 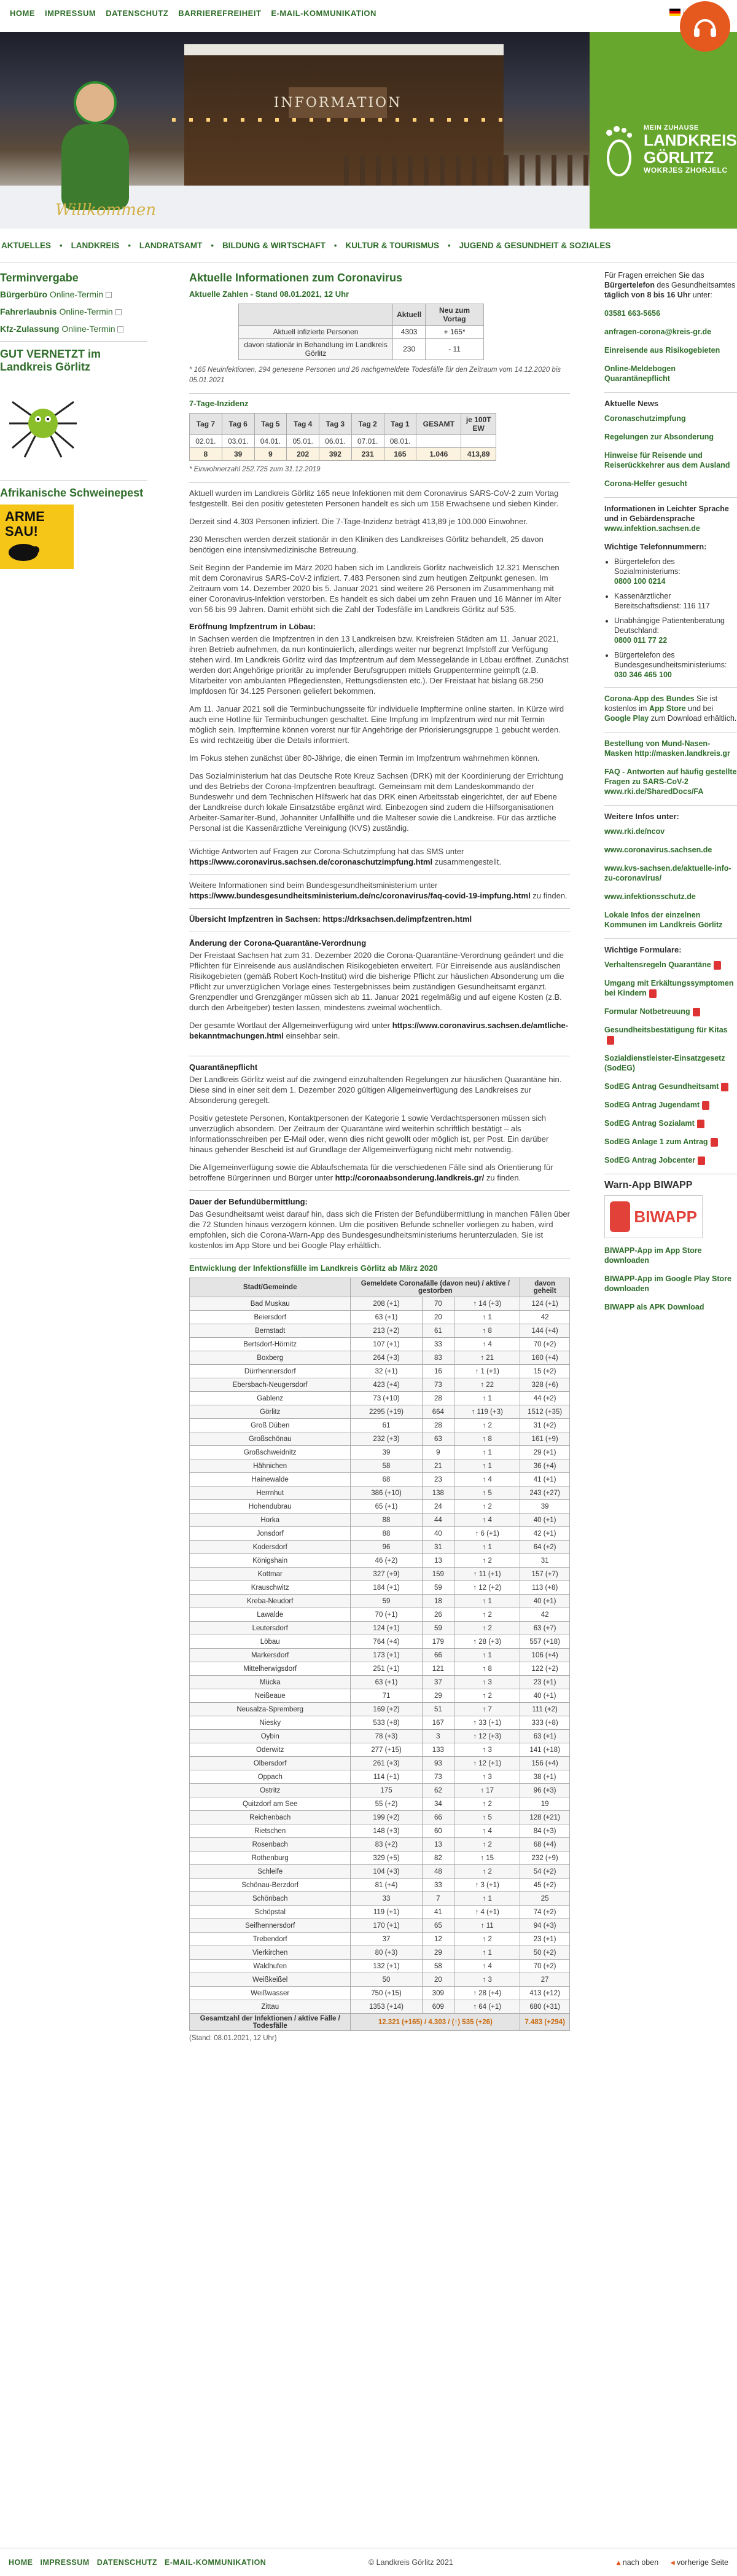 What do you see at coordinates (659, 437) in the screenshot?
I see `news-link: Regelungen zur Absonderung` at bounding box center [659, 437].